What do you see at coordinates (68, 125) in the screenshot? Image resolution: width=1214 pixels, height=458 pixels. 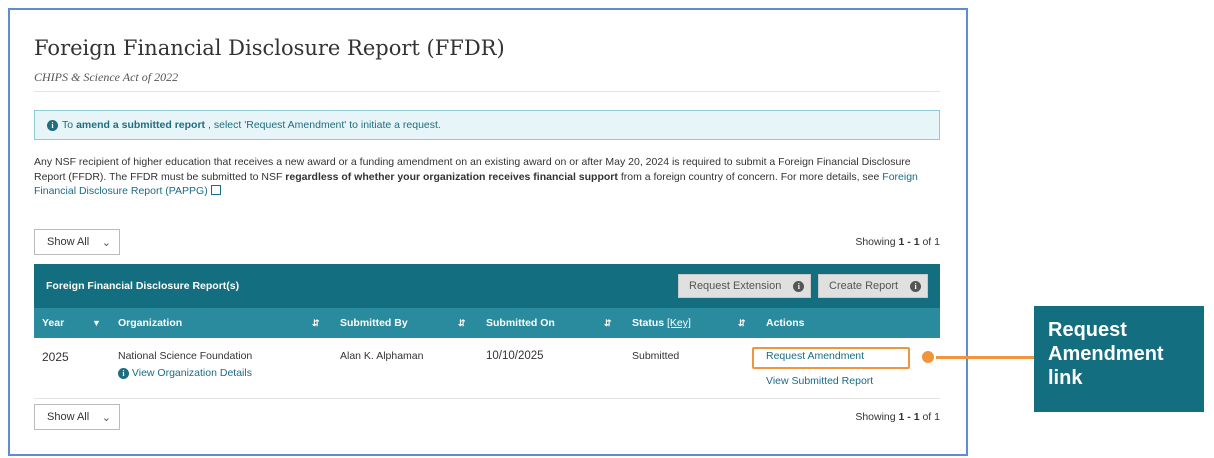 I see `alert-prefix: To` at bounding box center [68, 125].